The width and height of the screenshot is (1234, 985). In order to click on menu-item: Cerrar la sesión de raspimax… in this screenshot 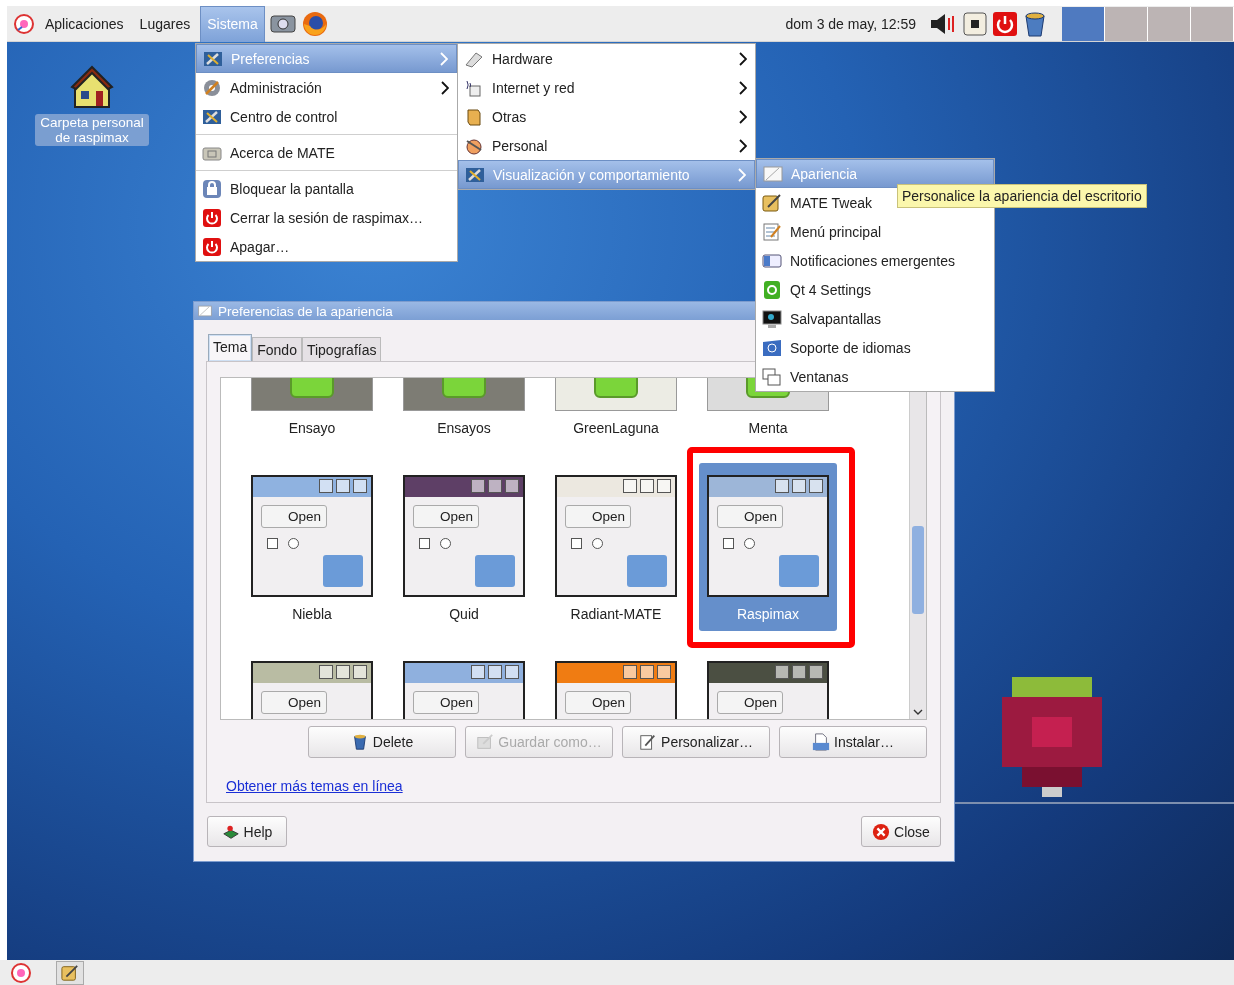, I will do `click(326, 217)`.